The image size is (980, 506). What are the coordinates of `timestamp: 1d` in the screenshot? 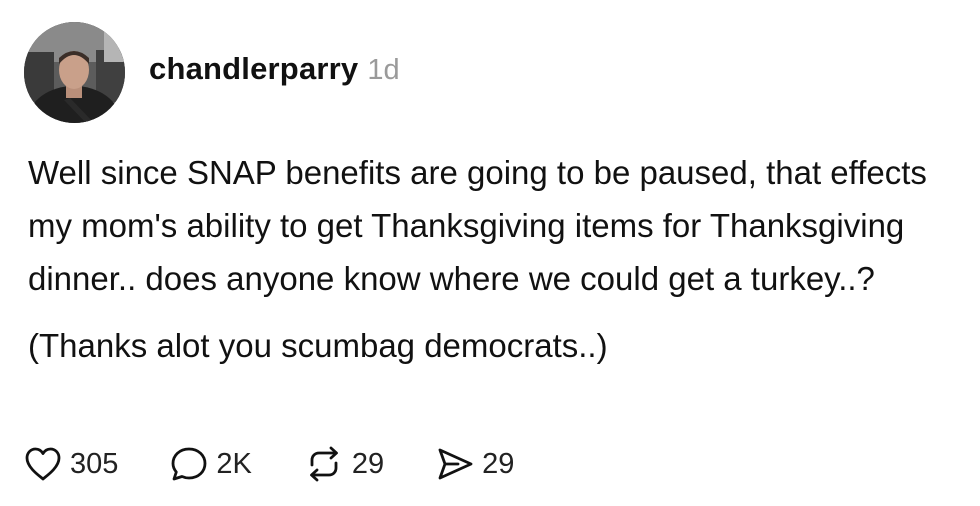 It's located at (383, 70).